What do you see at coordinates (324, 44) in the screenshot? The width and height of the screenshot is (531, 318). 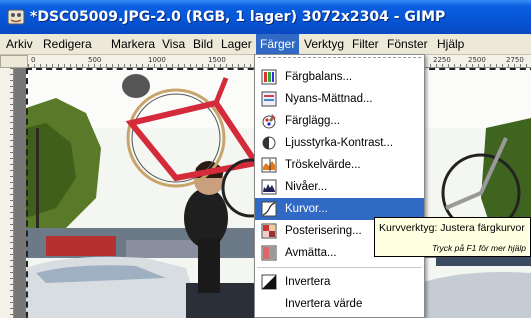 I see `menu-verktyg: Verktyg` at bounding box center [324, 44].